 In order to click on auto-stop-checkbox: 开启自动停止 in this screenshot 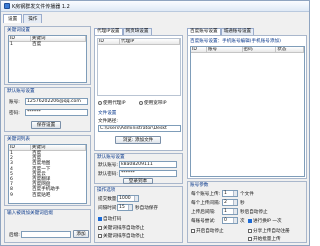, I will do `click(207, 231)`.